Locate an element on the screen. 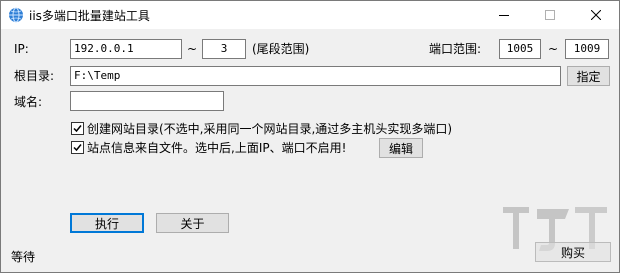 This screenshot has width=620, height=273. about-button: 关于 is located at coordinates (192, 223).